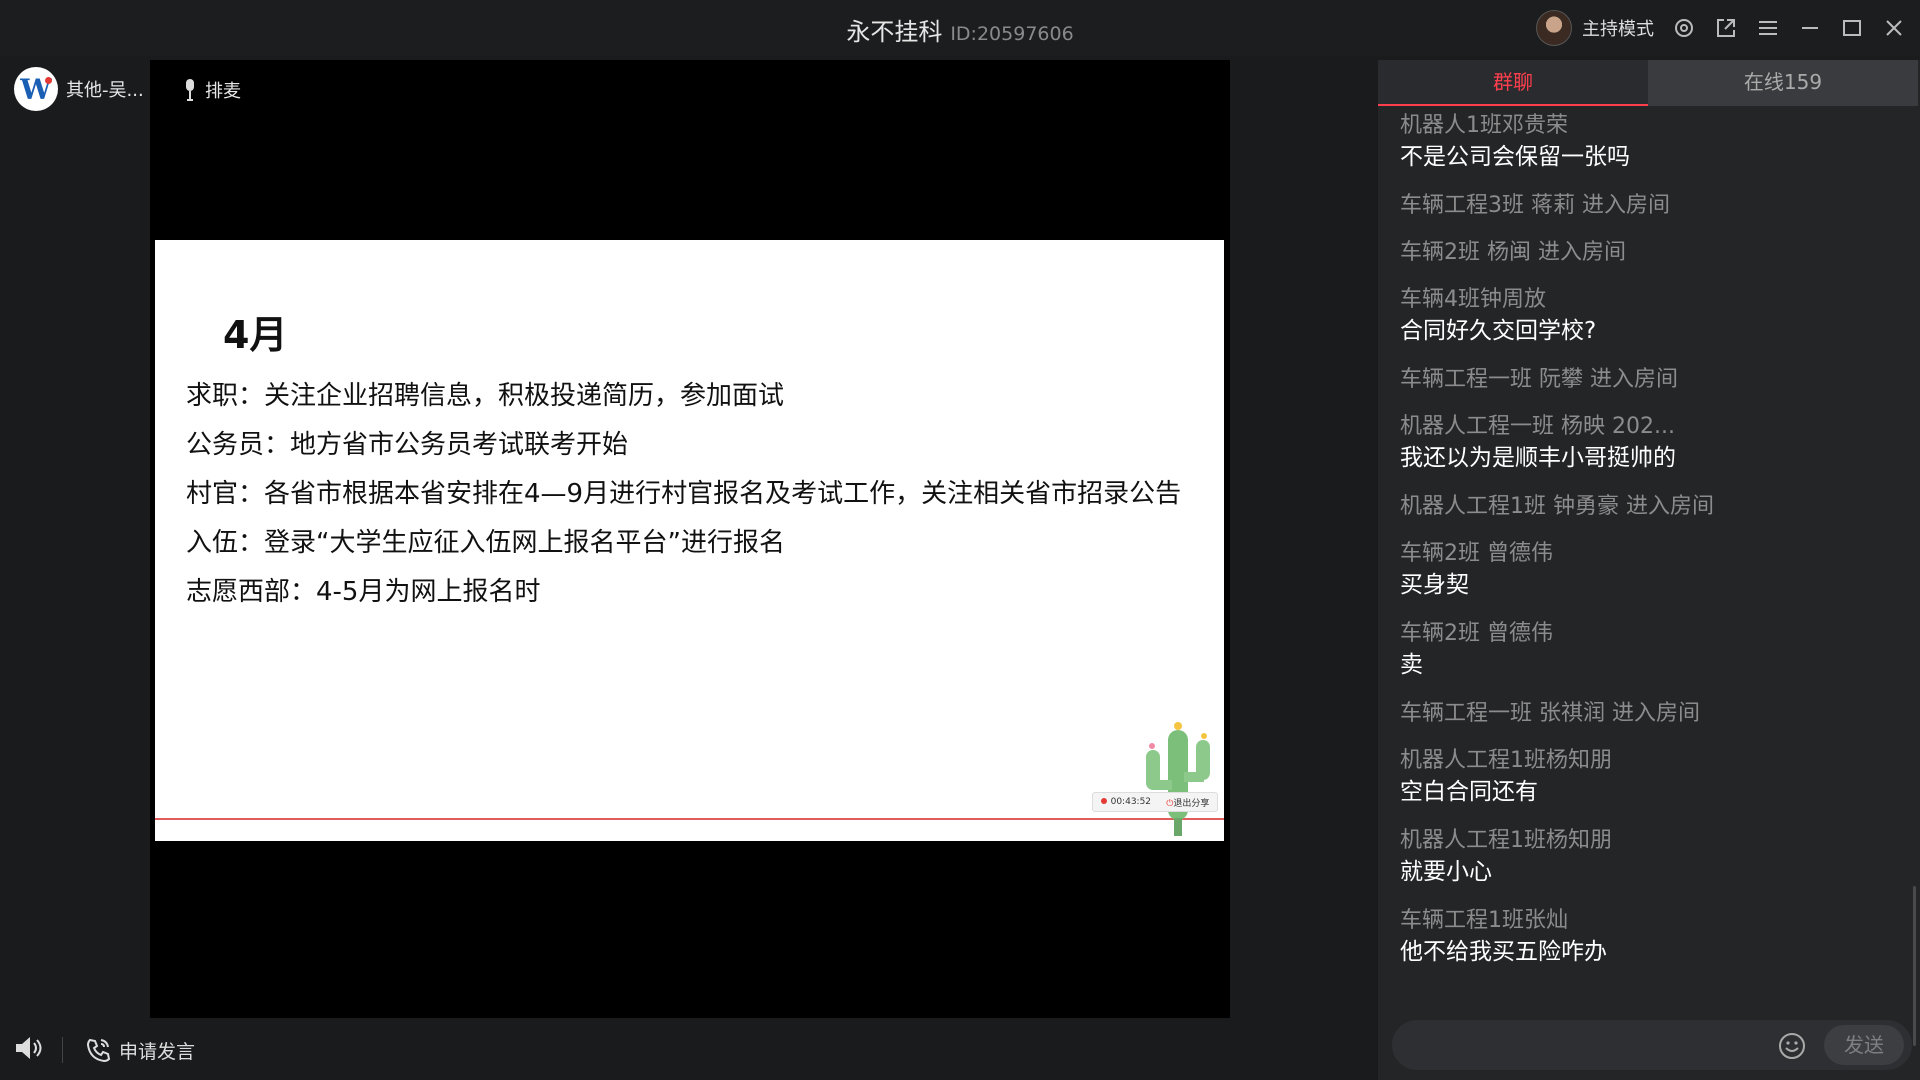  Describe the element at coordinates (157, 1051) in the screenshot. I see `apply-speak-label: 申请发言` at that location.